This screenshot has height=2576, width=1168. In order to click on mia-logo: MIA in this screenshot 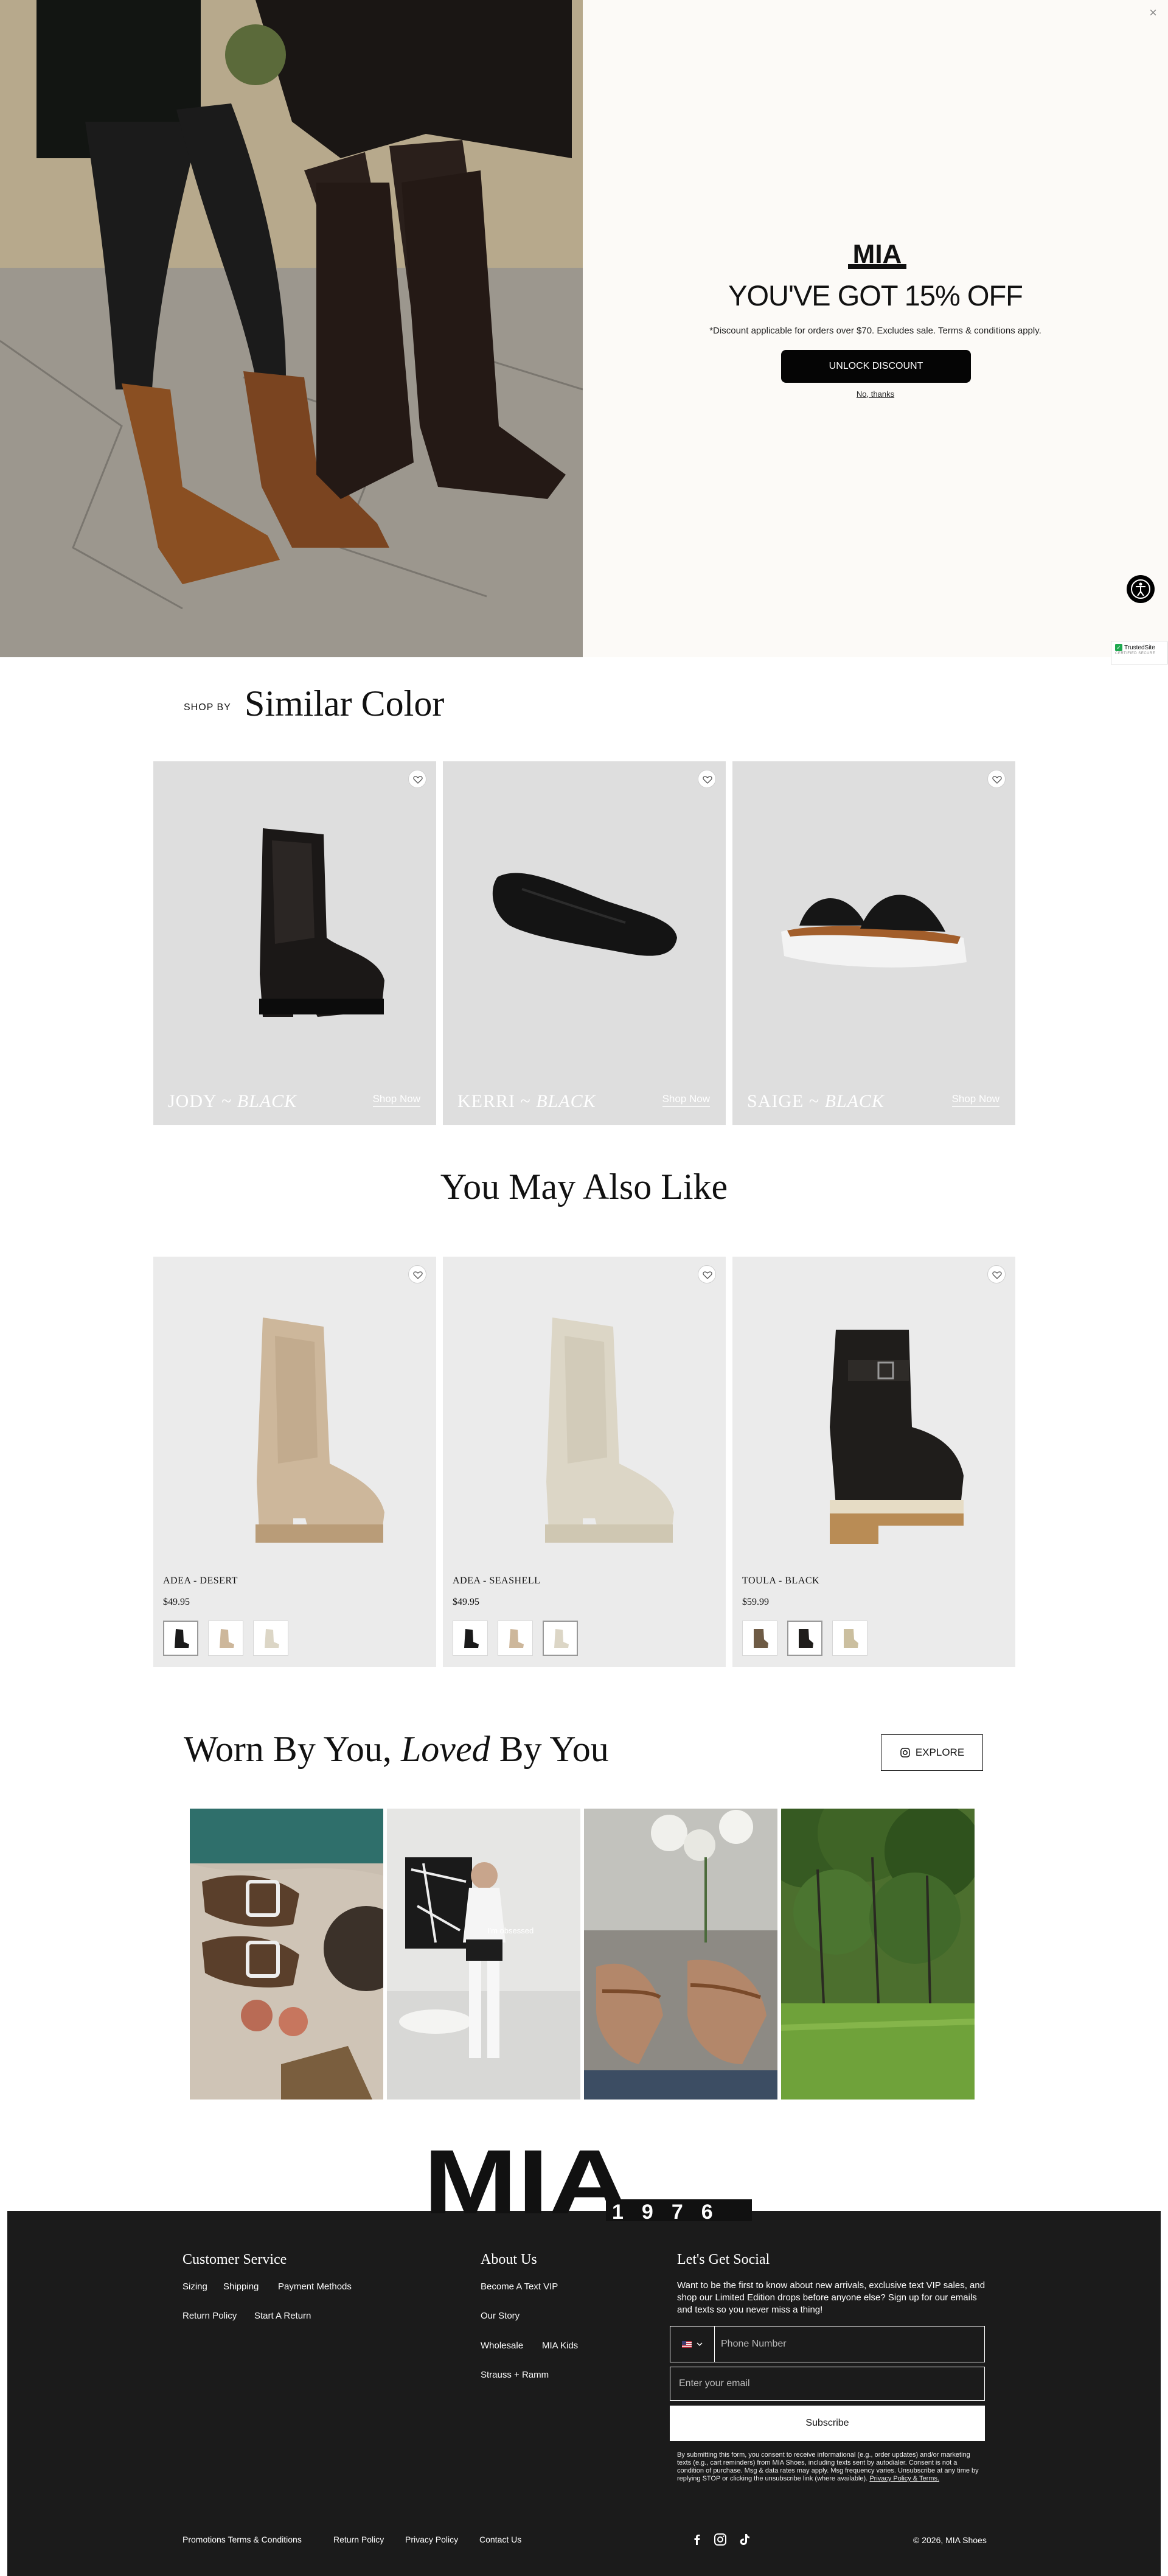, I will do `click(877, 254)`.